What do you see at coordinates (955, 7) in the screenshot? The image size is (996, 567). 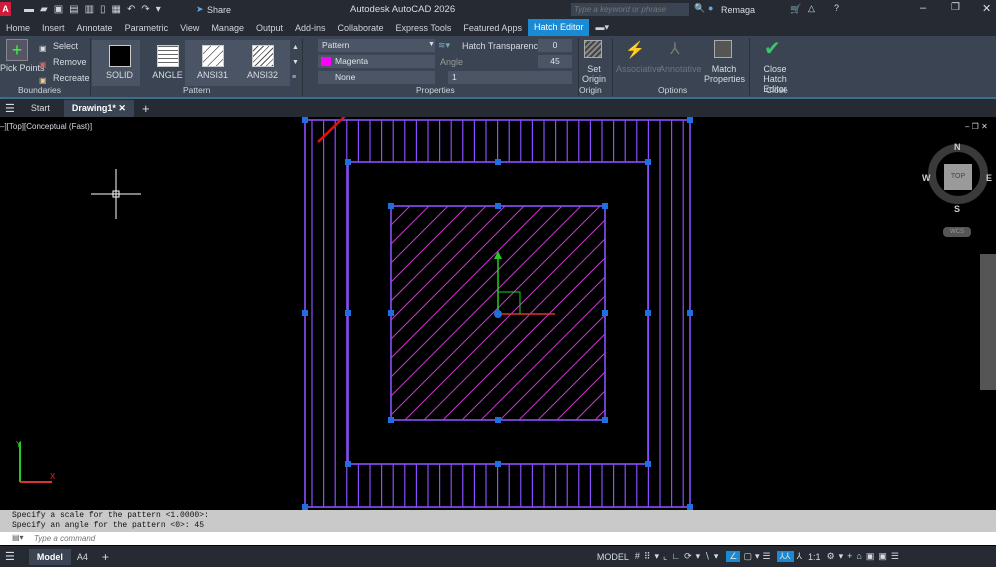 I see `restore-button: ❐` at bounding box center [955, 7].